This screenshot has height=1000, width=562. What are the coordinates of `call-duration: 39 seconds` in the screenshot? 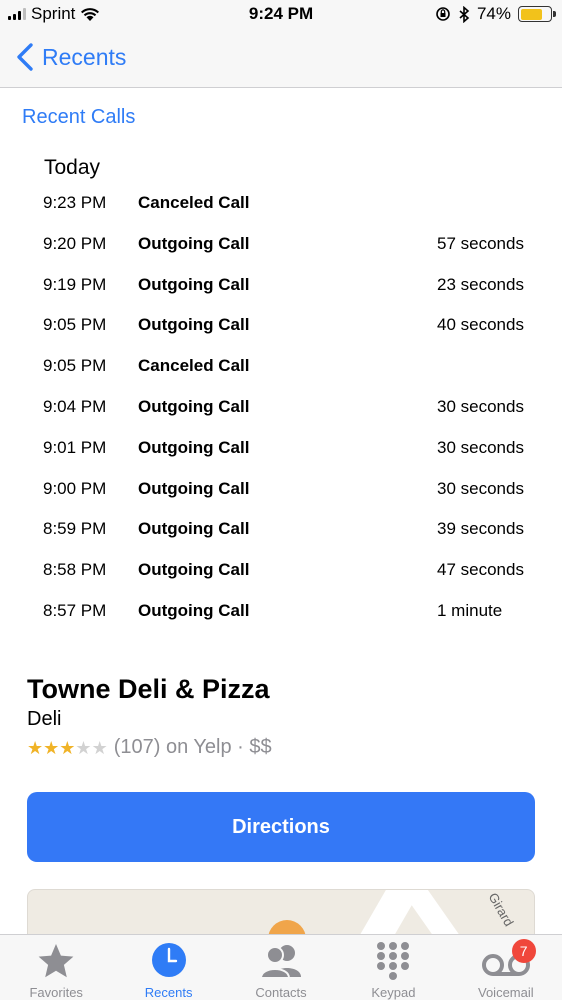 It's located at (480, 529).